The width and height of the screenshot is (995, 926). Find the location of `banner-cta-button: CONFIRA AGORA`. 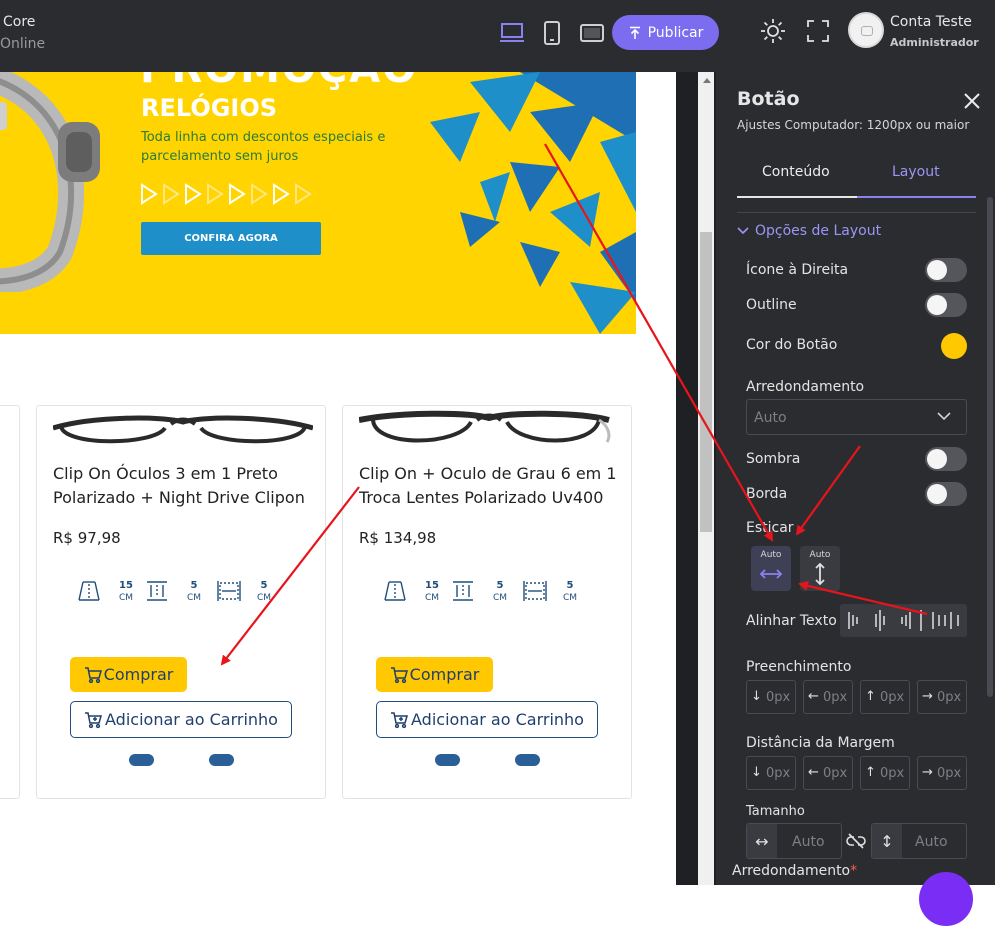

banner-cta-button: CONFIRA AGORA is located at coordinates (231, 238).